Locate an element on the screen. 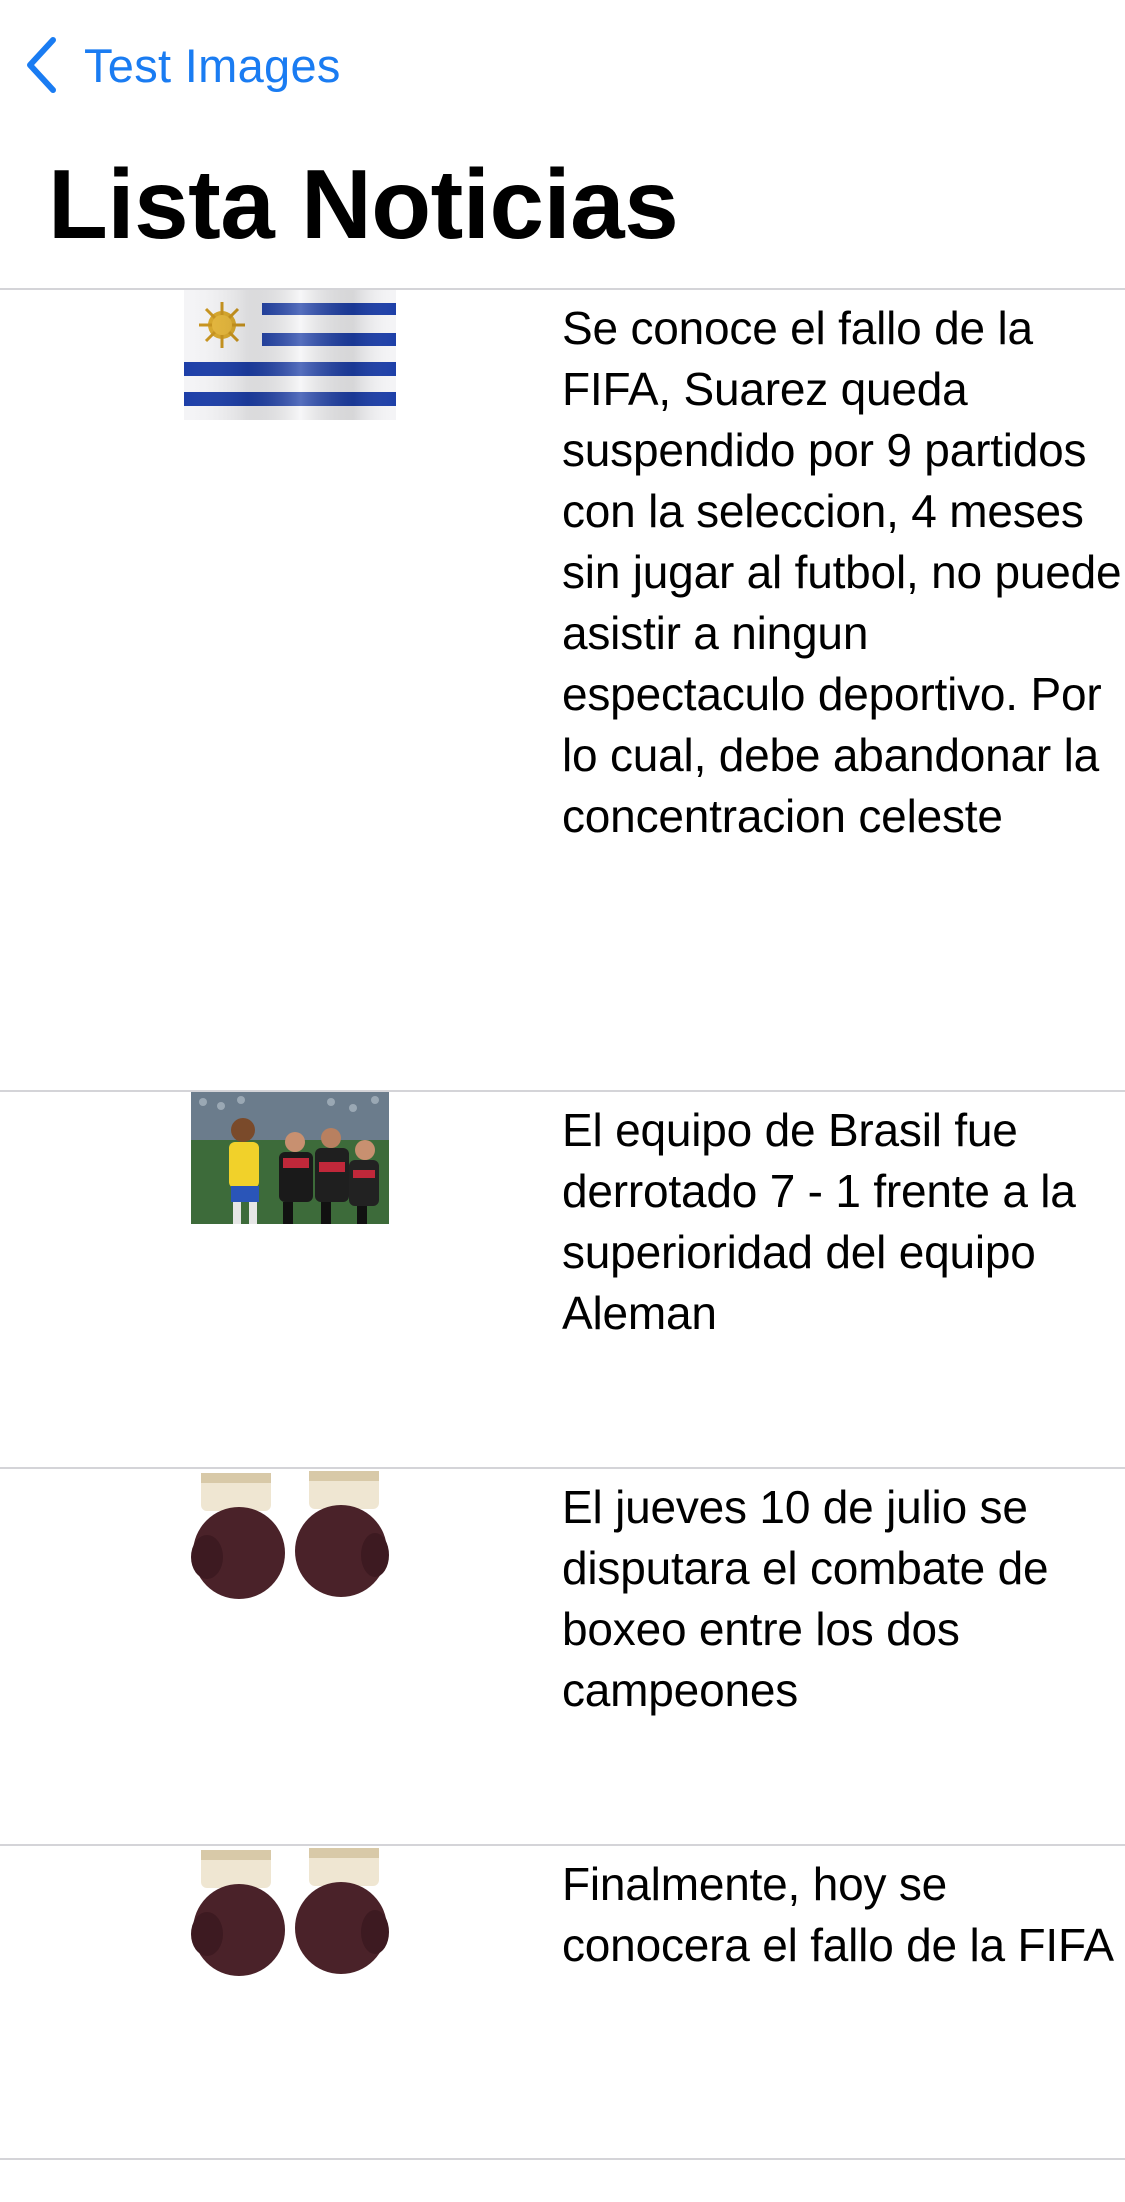 The height and width of the screenshot is (2202, 1125). back-button-label: Test Images is located at coordinates (212, 65).